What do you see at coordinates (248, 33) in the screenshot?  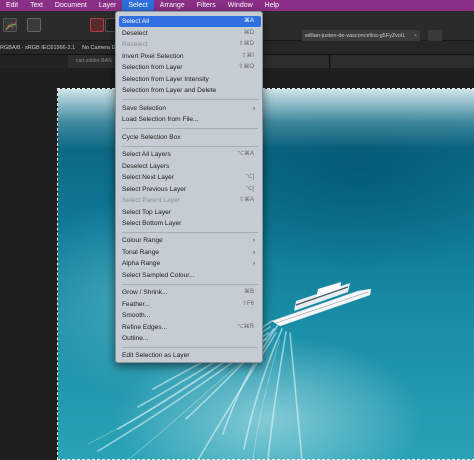 I see `shortcut-label: ⌘D` at bounding box center [248, 33].